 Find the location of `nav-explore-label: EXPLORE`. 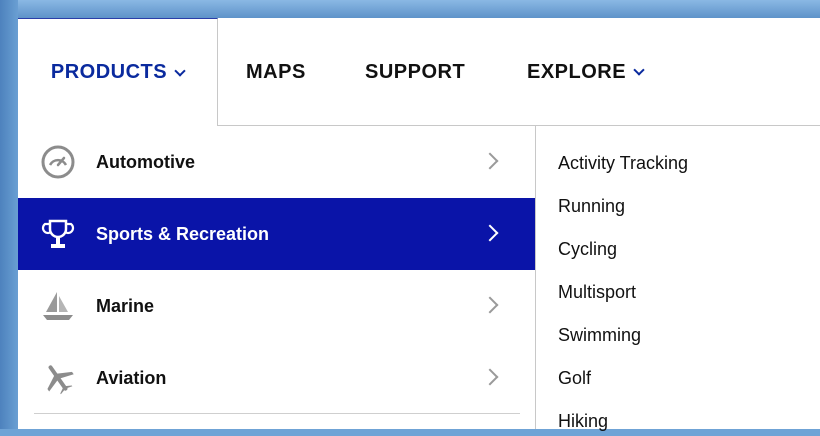

nav-explore-label: EXPLORE is located at coordinates (577, 71).